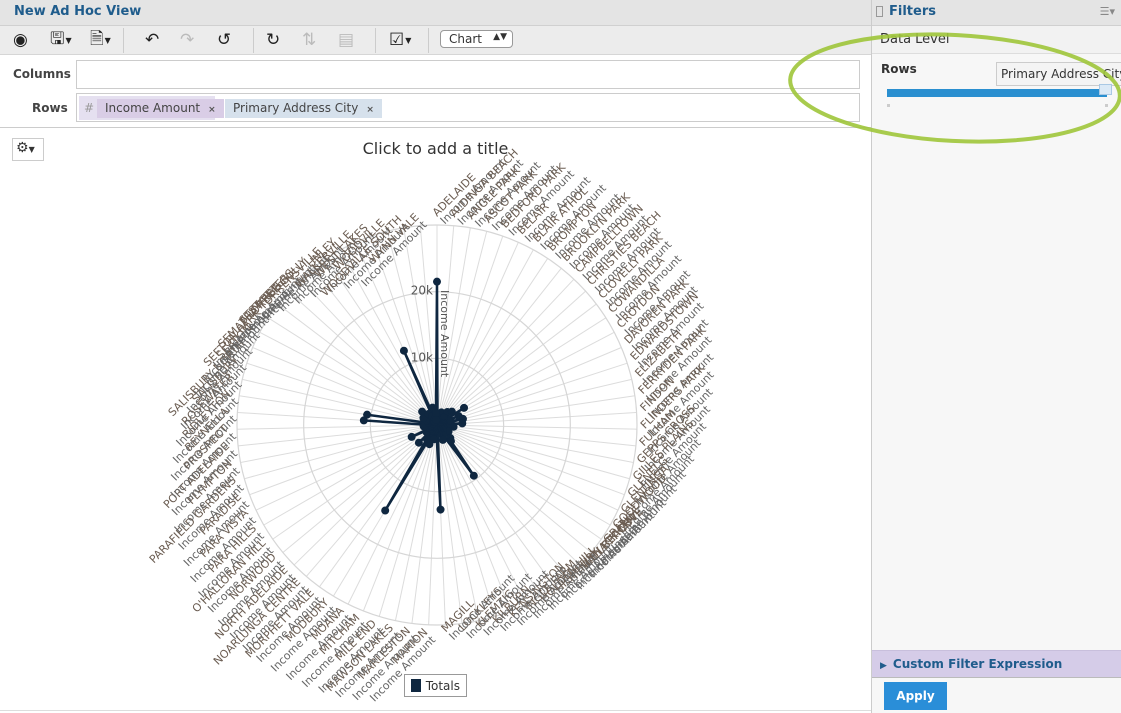 This screenshot has height=713, width=1121. What do you see at coordinates (273, 40) in the screenshot?
I see `switch-axes-icon: ↻` at bounding box center [273, 40].